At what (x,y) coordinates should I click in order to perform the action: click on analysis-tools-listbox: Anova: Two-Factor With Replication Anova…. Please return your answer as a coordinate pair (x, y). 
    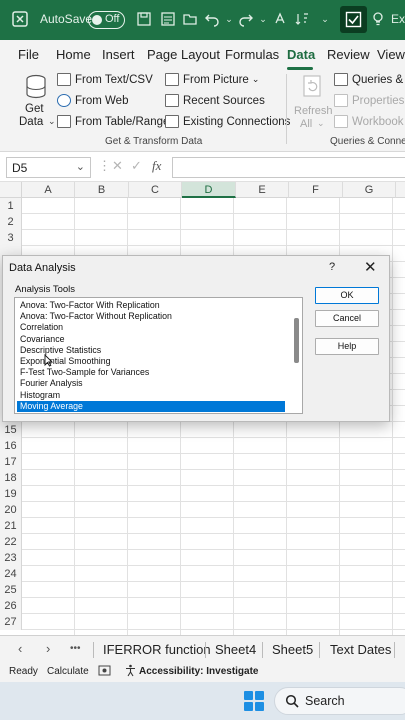
    Looking at the image, I should click on (158, 355).